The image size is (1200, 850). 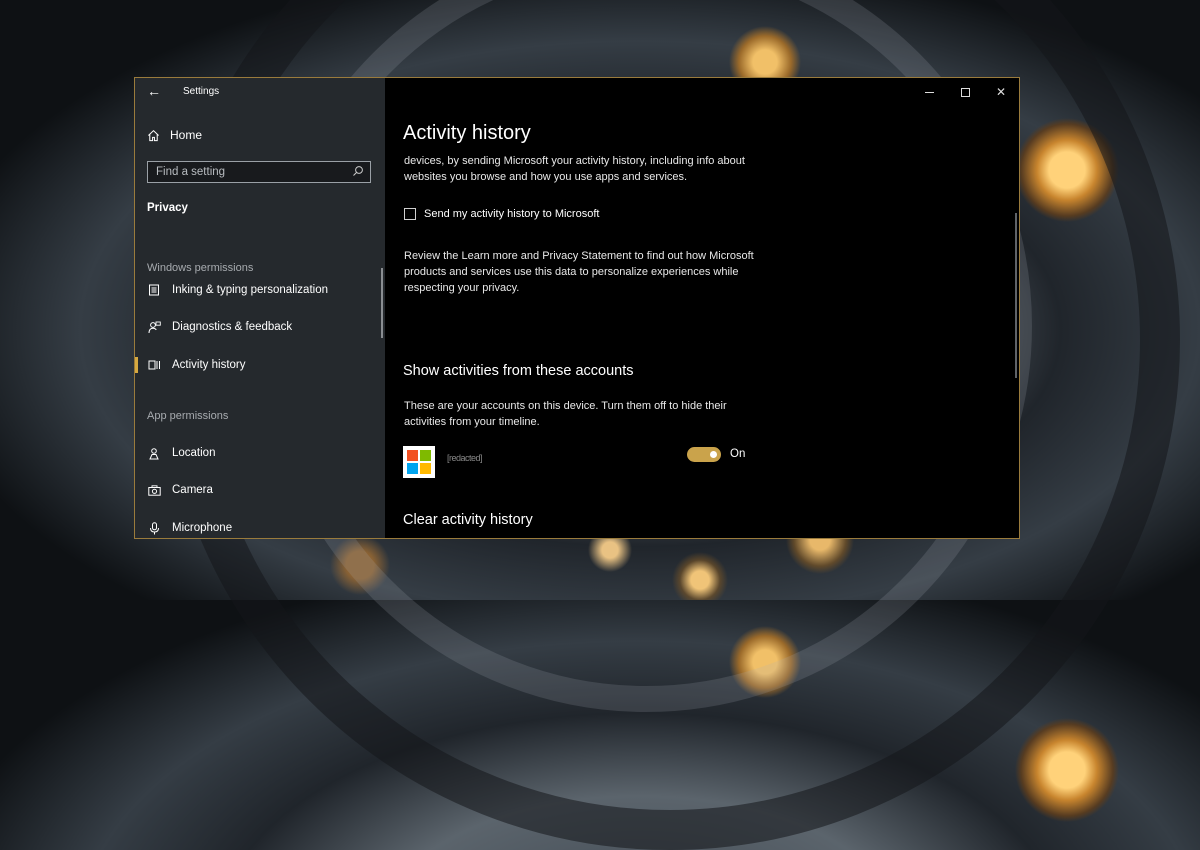 I want to click on account-toggle, so click(x=704, y=454).